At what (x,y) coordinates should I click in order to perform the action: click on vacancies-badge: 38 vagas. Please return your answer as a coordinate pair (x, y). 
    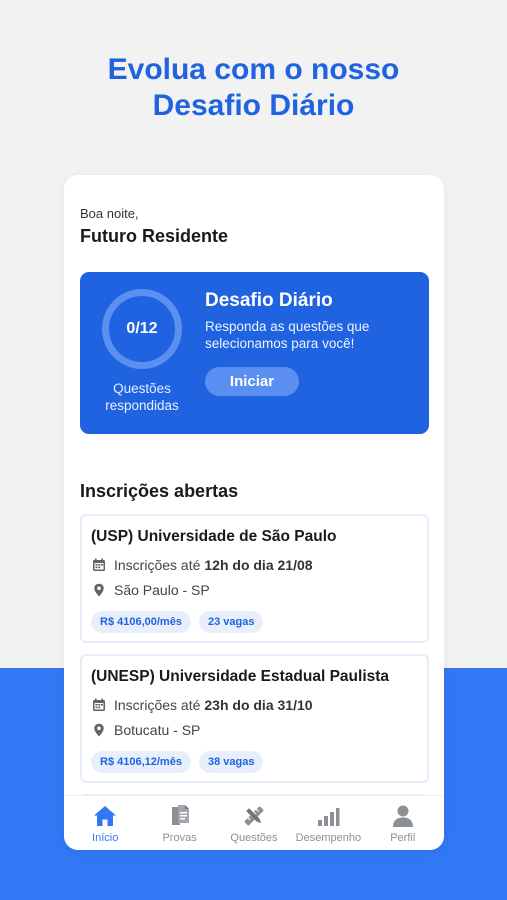
    Looking at the image, I should click on (231, 762).